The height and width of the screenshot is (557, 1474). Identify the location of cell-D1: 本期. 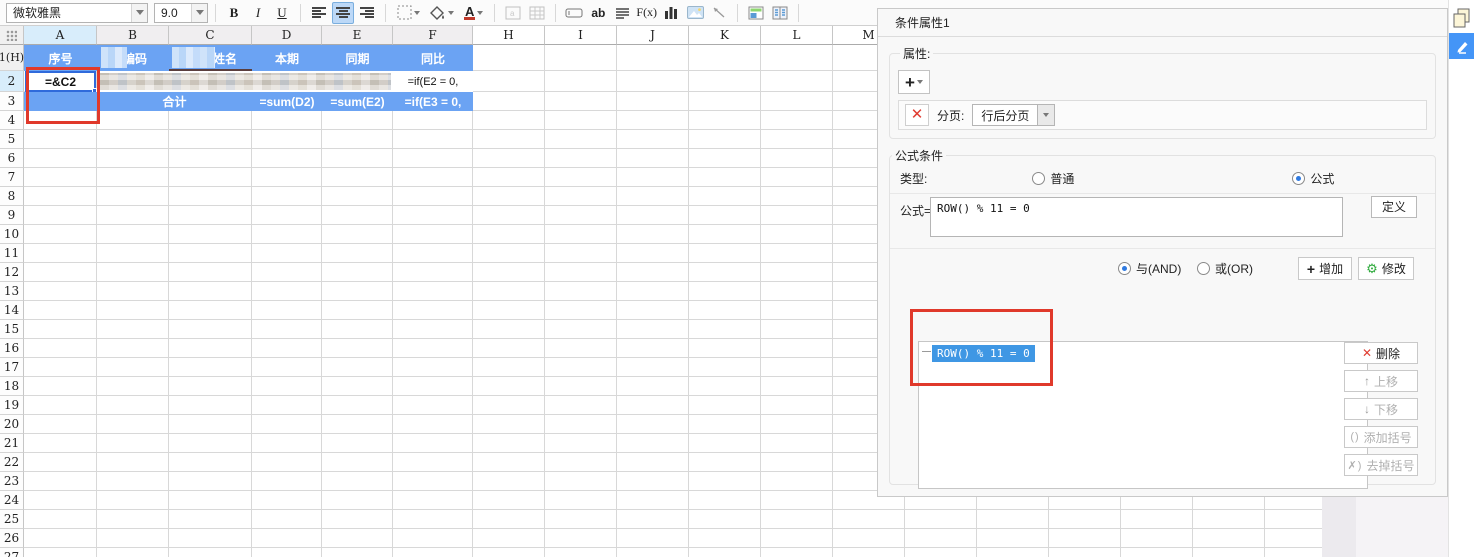
(287, 58).